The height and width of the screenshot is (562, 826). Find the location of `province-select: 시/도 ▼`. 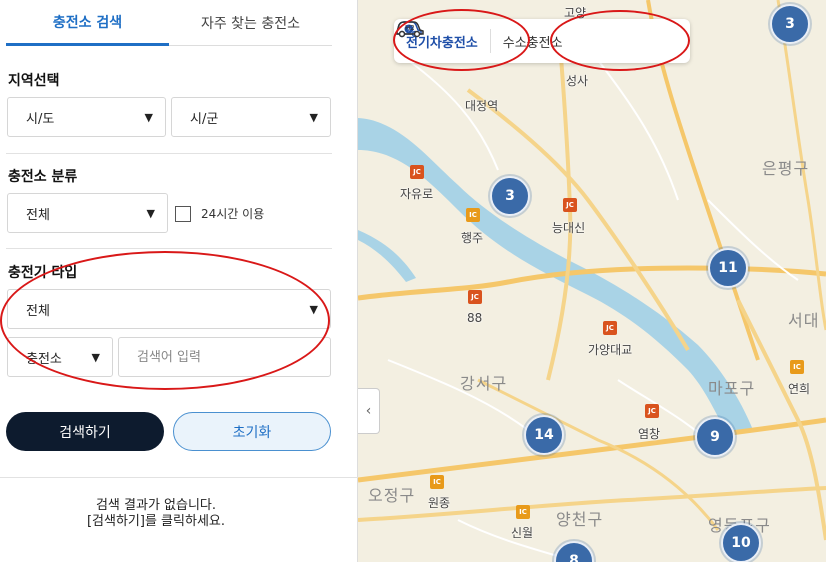

province-select: 시/도 ▼ is located at coordinates (86, 117).